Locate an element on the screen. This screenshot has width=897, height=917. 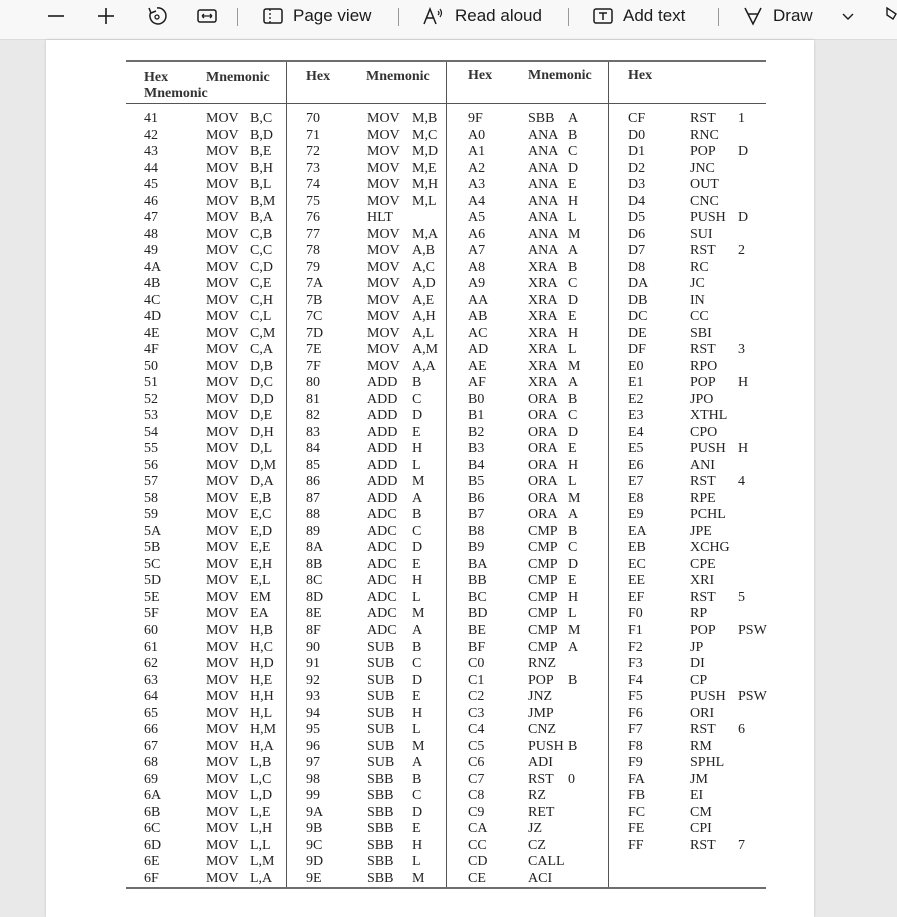
operand-cell: L is located at coordinates (572, 614).